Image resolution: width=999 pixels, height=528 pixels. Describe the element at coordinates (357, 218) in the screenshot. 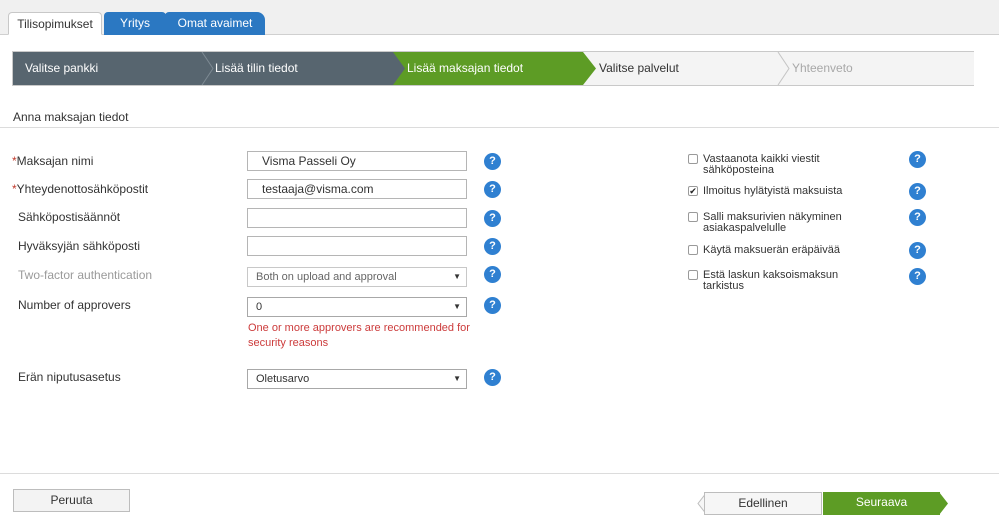

I see `email-rules-input` at that location.